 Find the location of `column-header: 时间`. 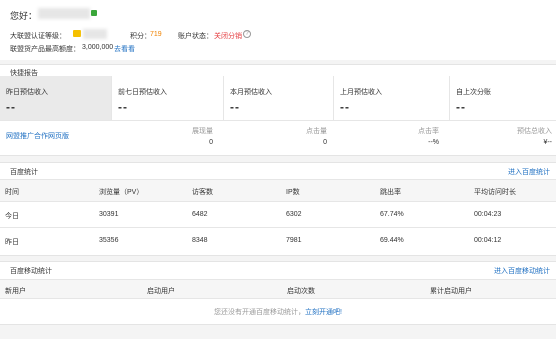

column-header: 时间 is located at coordinates (12, 192).